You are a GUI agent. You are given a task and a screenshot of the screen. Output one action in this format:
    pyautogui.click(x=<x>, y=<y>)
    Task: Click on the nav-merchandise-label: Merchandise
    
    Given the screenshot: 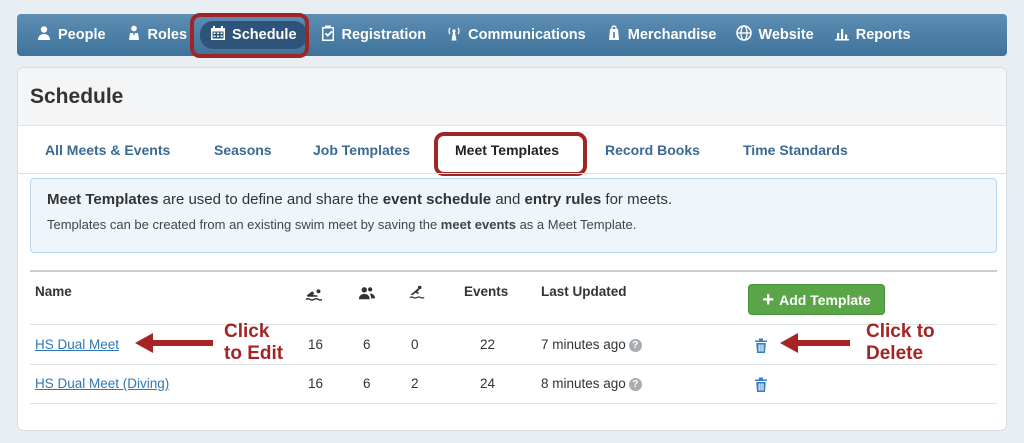 What is the action you would take?
    pyautogui.click(x=672, y=35)
    